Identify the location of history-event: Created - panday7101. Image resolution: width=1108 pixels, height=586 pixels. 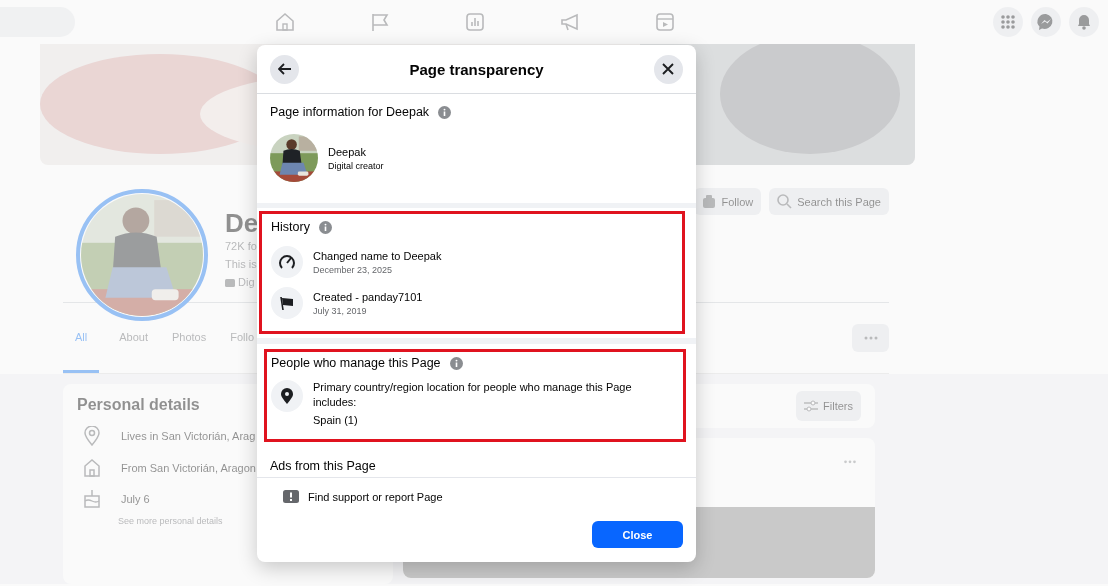
(368, 296).